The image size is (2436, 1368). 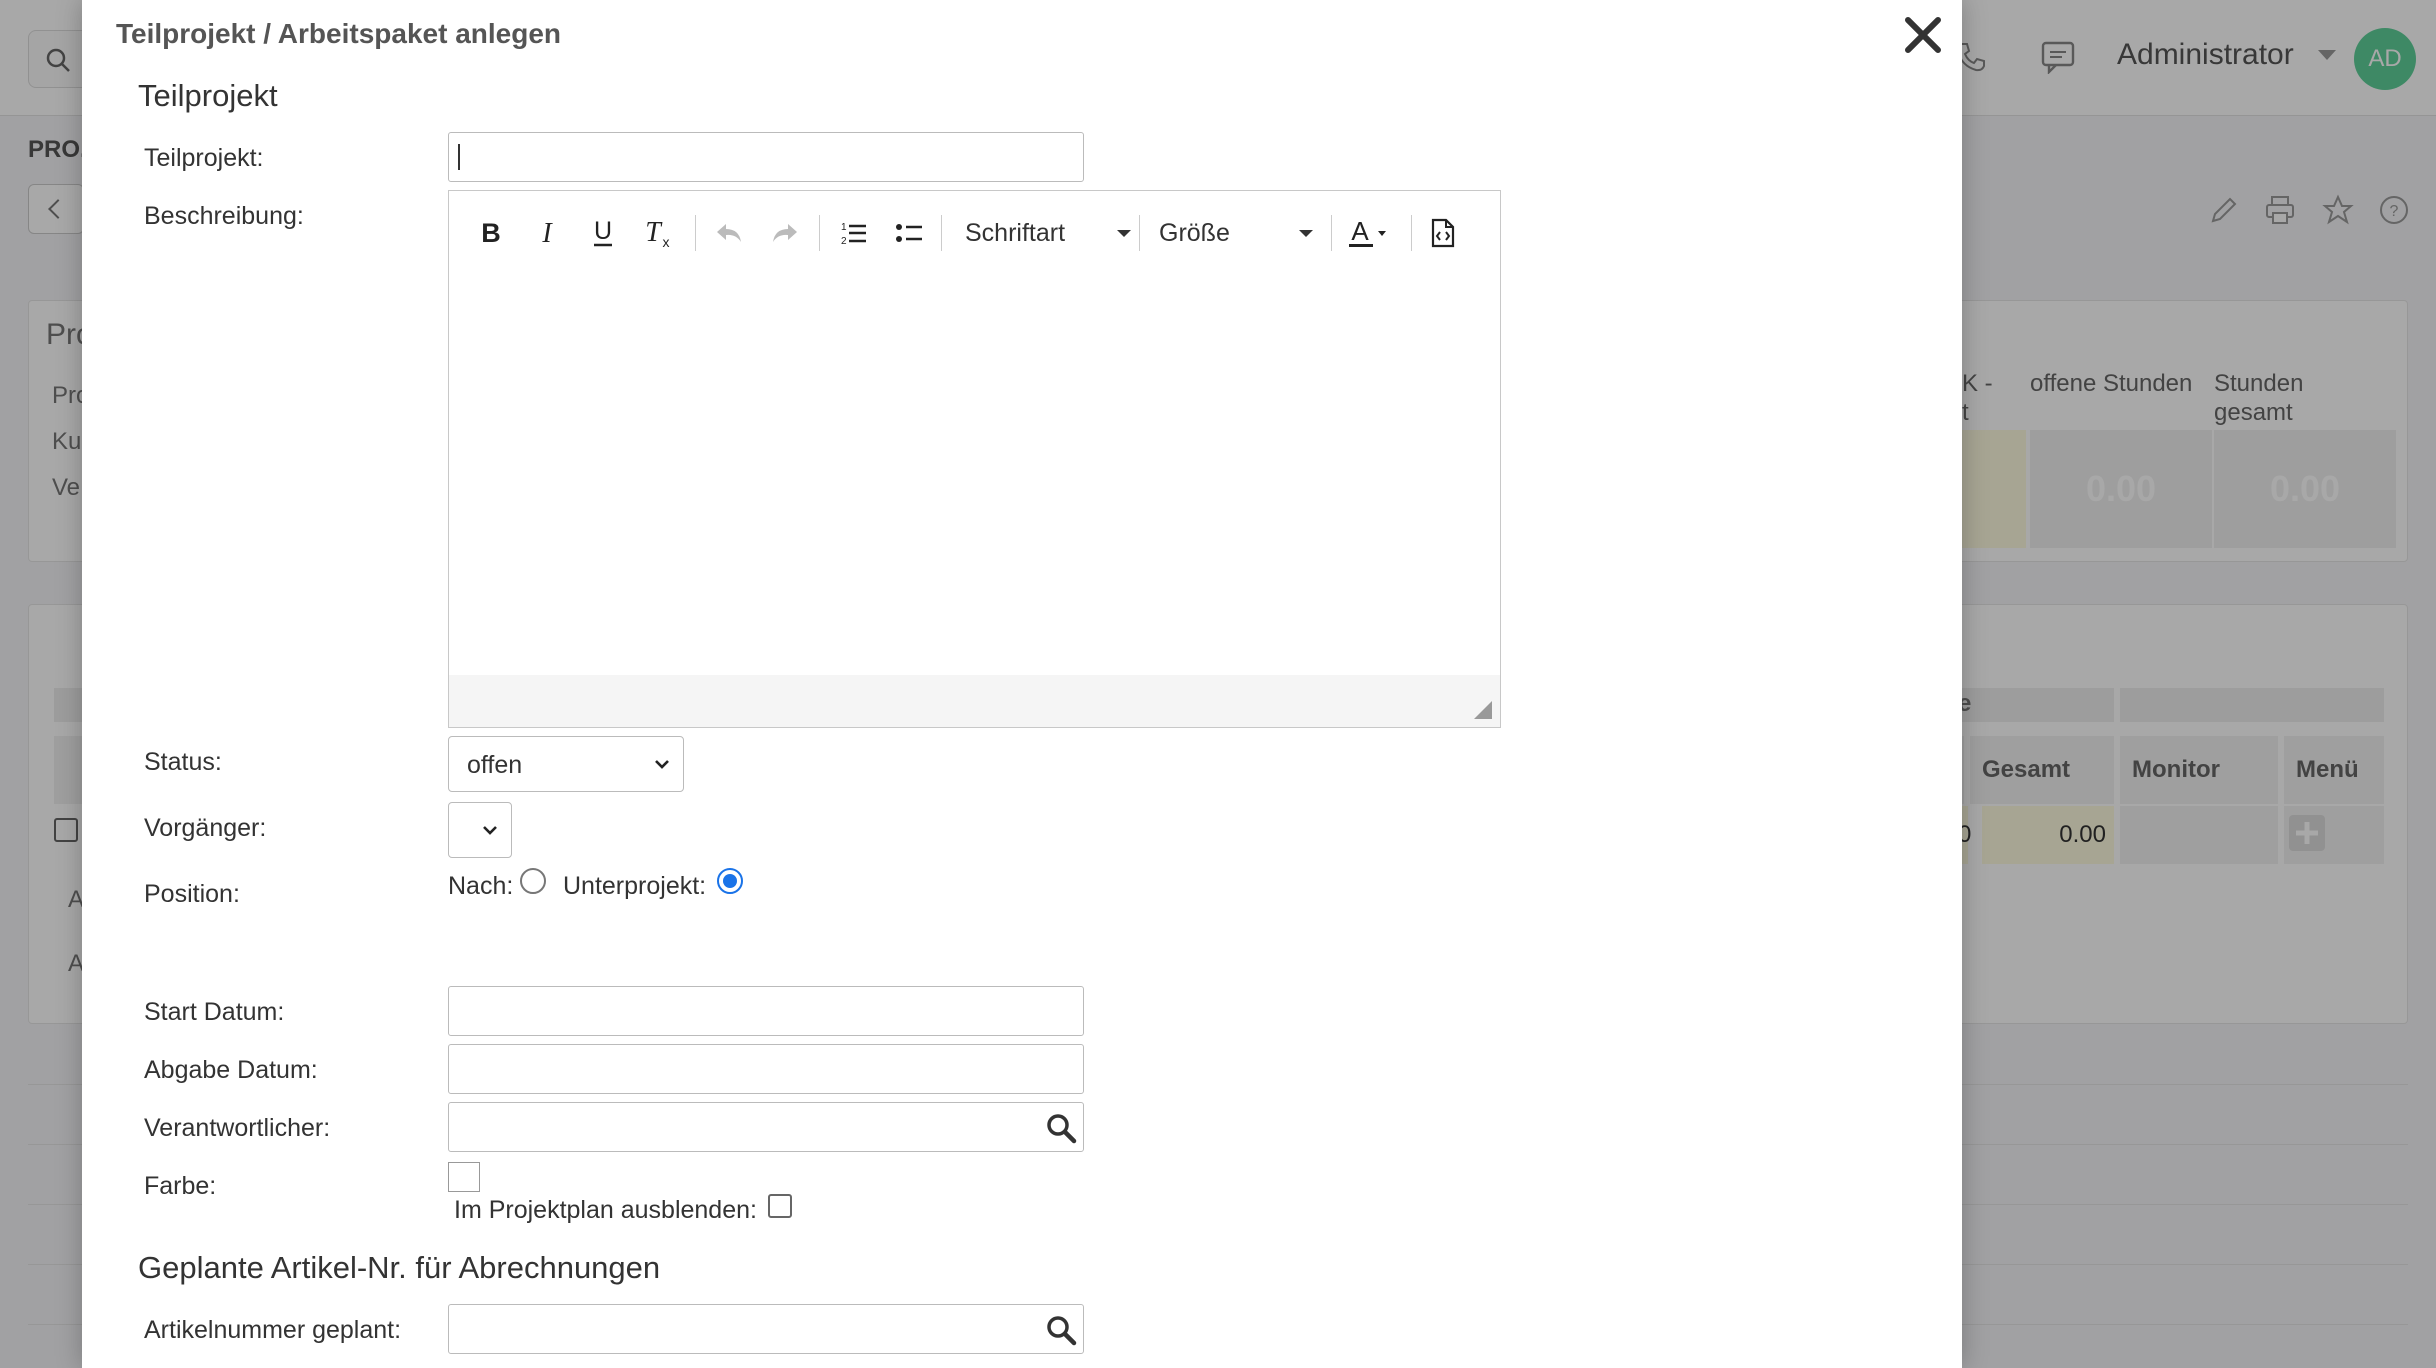 I want to click on bold-button: B, so click(x=491, y=233).